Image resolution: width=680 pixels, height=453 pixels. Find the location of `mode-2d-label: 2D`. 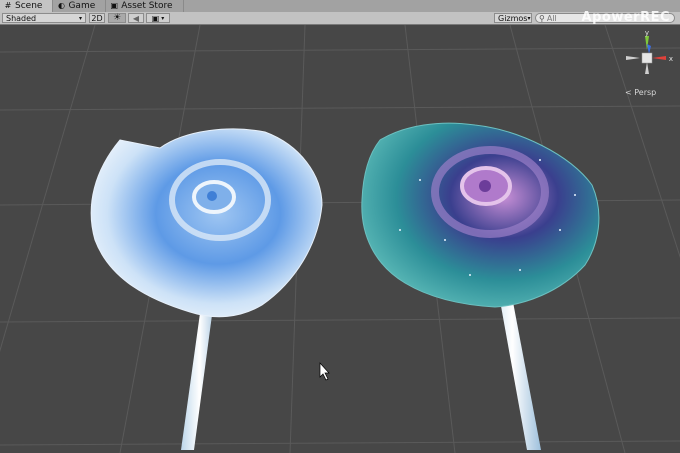

mode-2d-label: 2D is located at coordinates (97, 18).